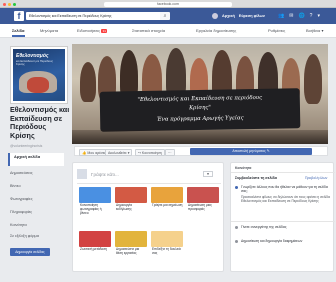 The height and width of the screenshot is (282, 336). Describe the element at coordinates (228, 16) in the screenshot. I see `home-link: Αρχική` at that location.